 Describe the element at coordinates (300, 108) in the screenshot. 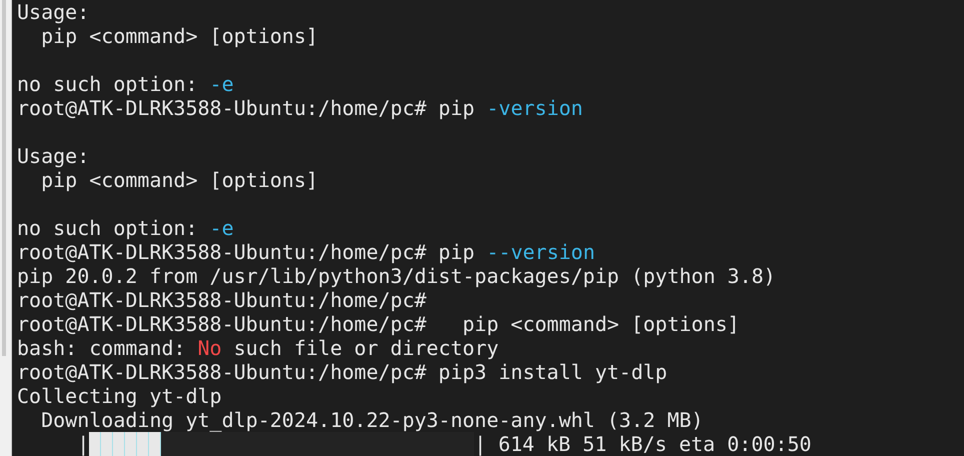

I see `terminal-line: root@ATK-DLRK3588-Ubuntu:/home/pc# pip -version` at that location.